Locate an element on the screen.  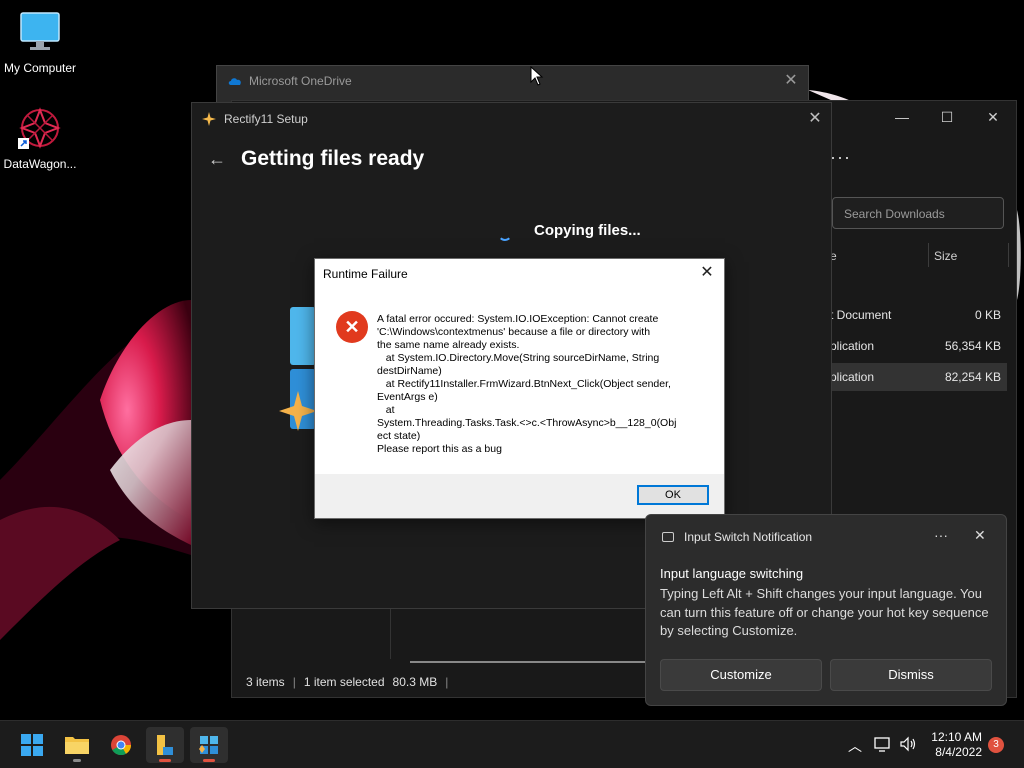
onedrive-close-button: ✕ is located at coordinates (791, 81).